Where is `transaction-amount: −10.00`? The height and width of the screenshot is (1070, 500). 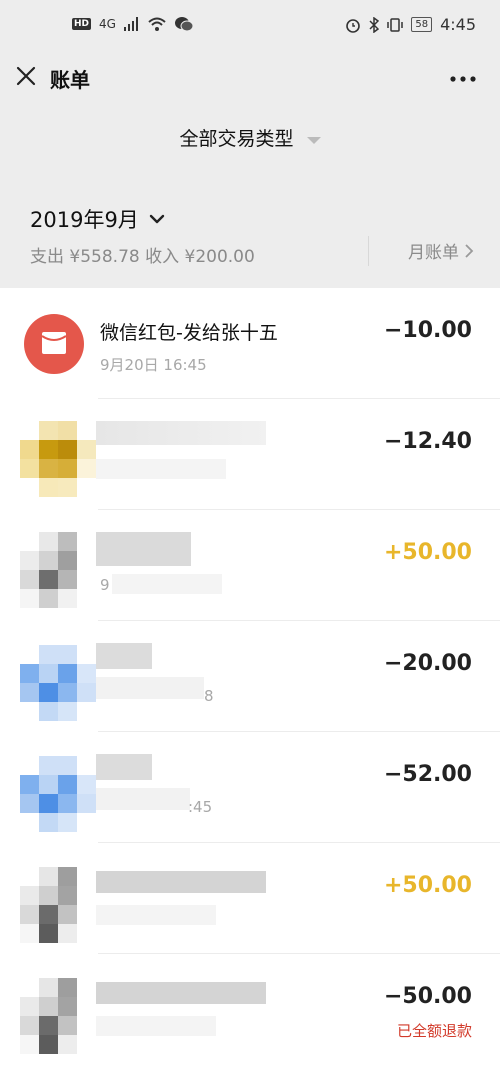 transaction-amount: −10.00 is located at coordinates (427, 330).